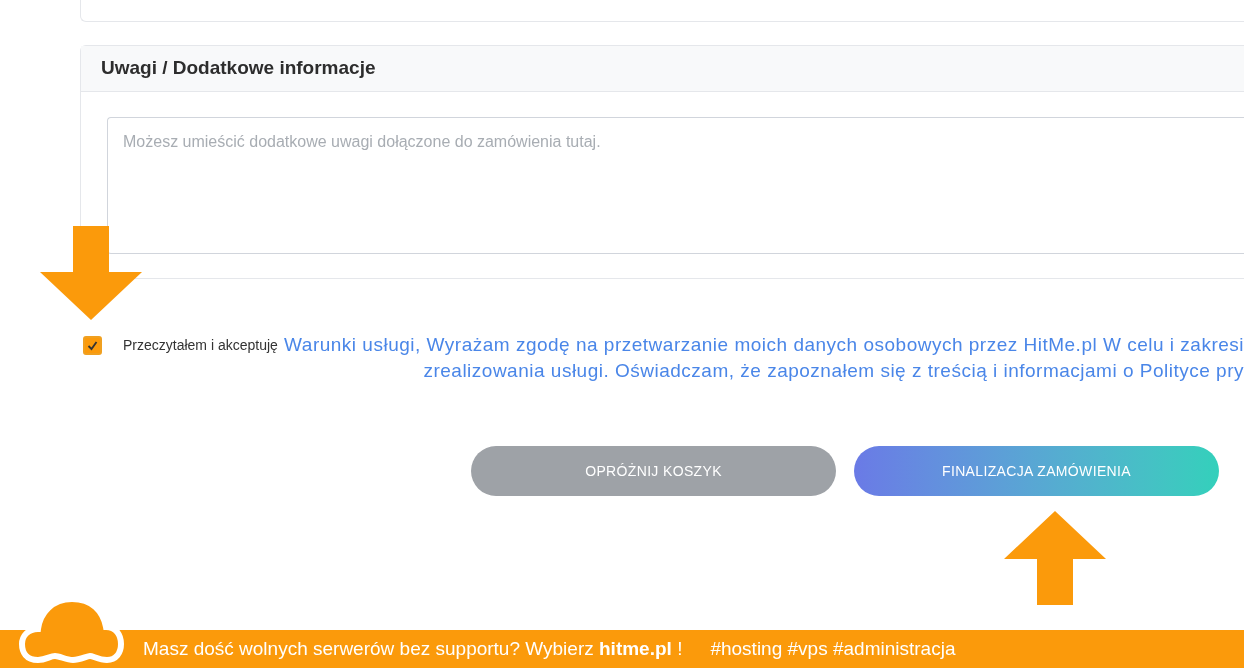  What do you see at coordinates (413, 648) in the screenshot?
I see `banner-text: Masz dość wolnych serwerów bez supportu? Wybierz hitme.pl !` at bounding box center [413, 648].